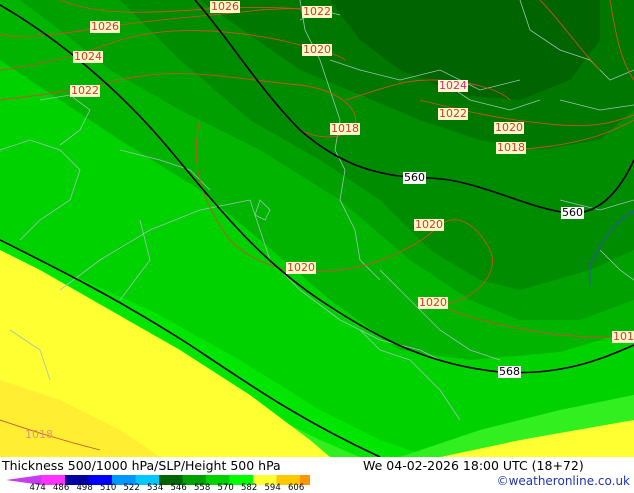 The width and height of the screenshot is (634, 493). What do you see at coordinates (225, 488) in the screenshot?
I see `color-scale-tick-label: 570` at bounding box center [225, 488].